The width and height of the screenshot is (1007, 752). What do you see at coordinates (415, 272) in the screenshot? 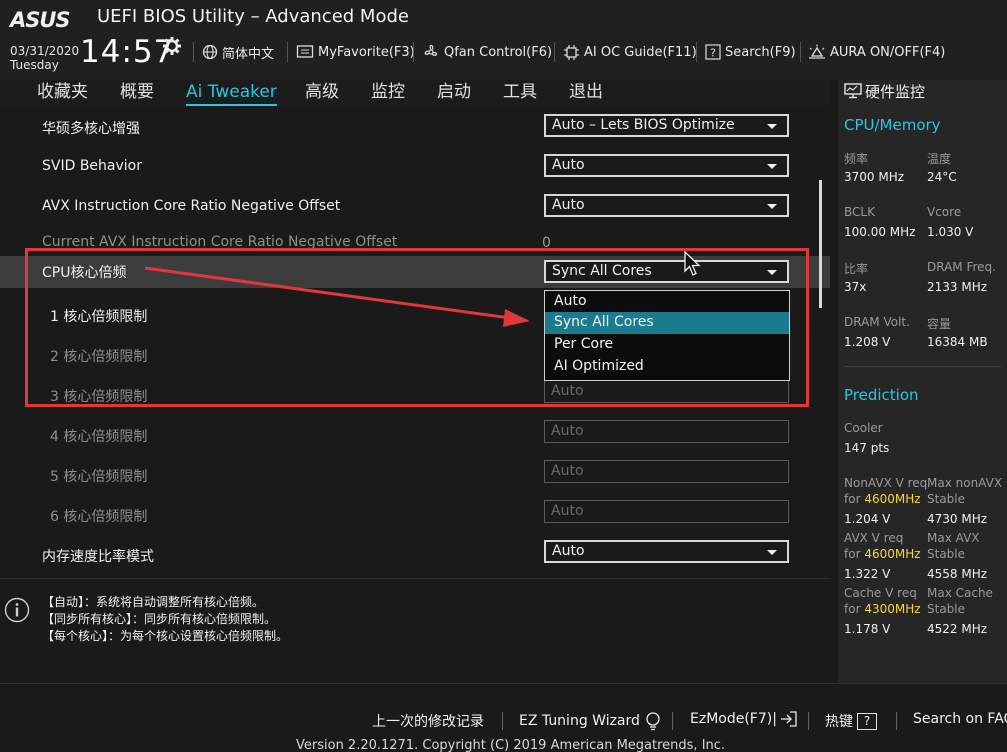
I see `setting-row-cpu-core-ratio: CPU核心倍频 Sync All Cores` at bounding box center [415, 272].